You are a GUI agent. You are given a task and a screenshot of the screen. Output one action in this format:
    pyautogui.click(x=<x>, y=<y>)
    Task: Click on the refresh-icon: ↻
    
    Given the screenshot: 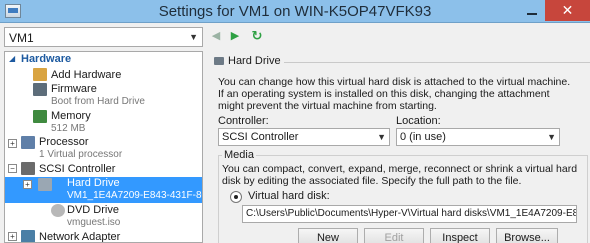 What is the action you would take?
    pyautogui.click(x=257, y=36)
    